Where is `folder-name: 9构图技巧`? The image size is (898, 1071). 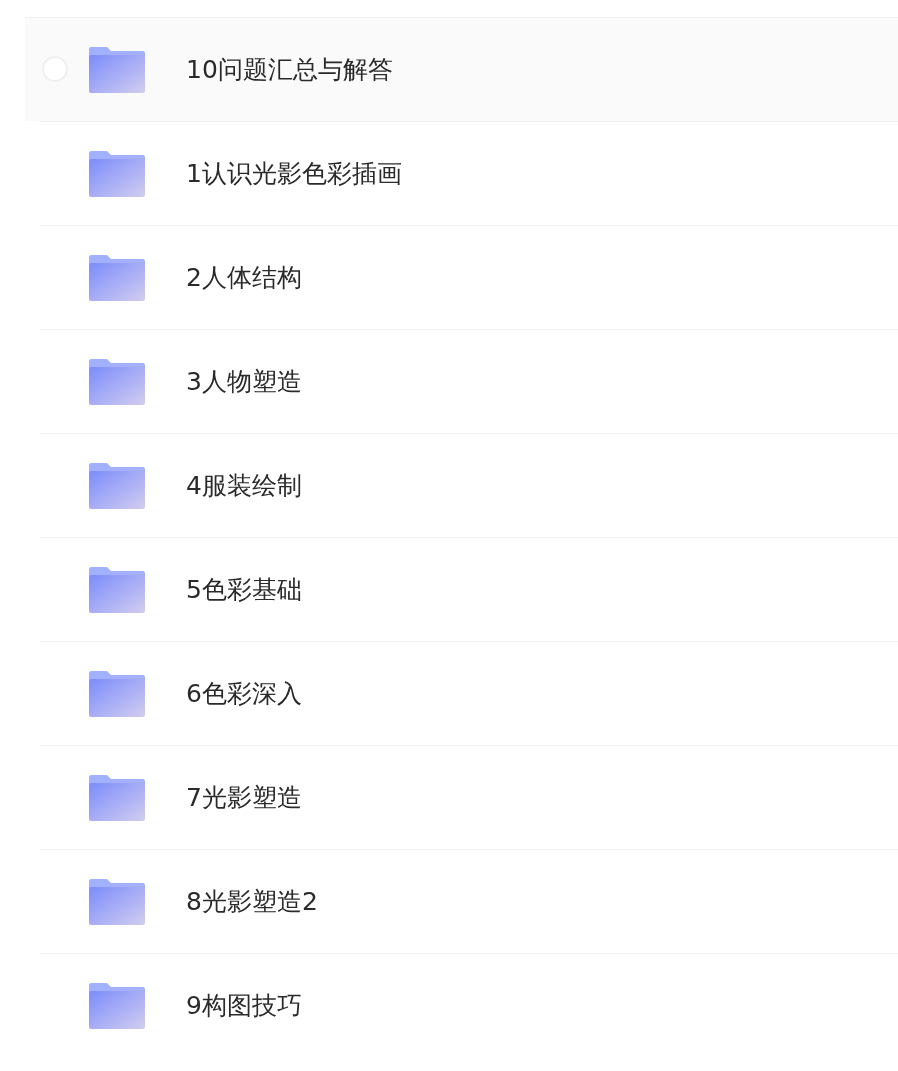
folder-name: 9构图技巧 is located at coordinates (244, 1005).